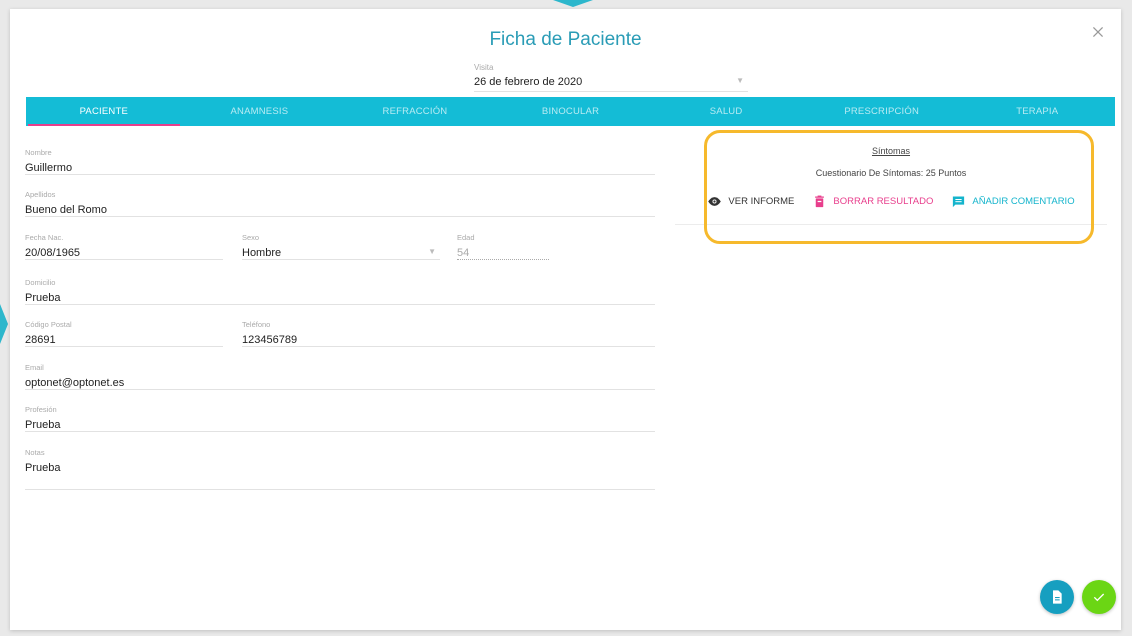 Image resolution: width=1132 pixels, height=636 pixels. What do you see at coordinates (340, 203) in the screenshot?
I see `apellidos-field: Apellidos Bueno del Romo` at bounding box center [340, 203].